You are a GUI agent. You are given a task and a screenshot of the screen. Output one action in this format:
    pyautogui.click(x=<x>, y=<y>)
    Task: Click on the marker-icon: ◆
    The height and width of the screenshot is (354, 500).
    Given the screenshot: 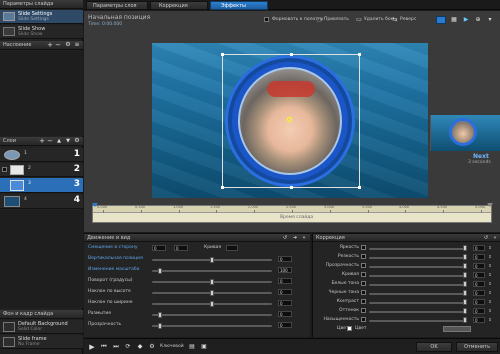 What is the action you would take?
    pyautogui.click(x=140, y=347)
    